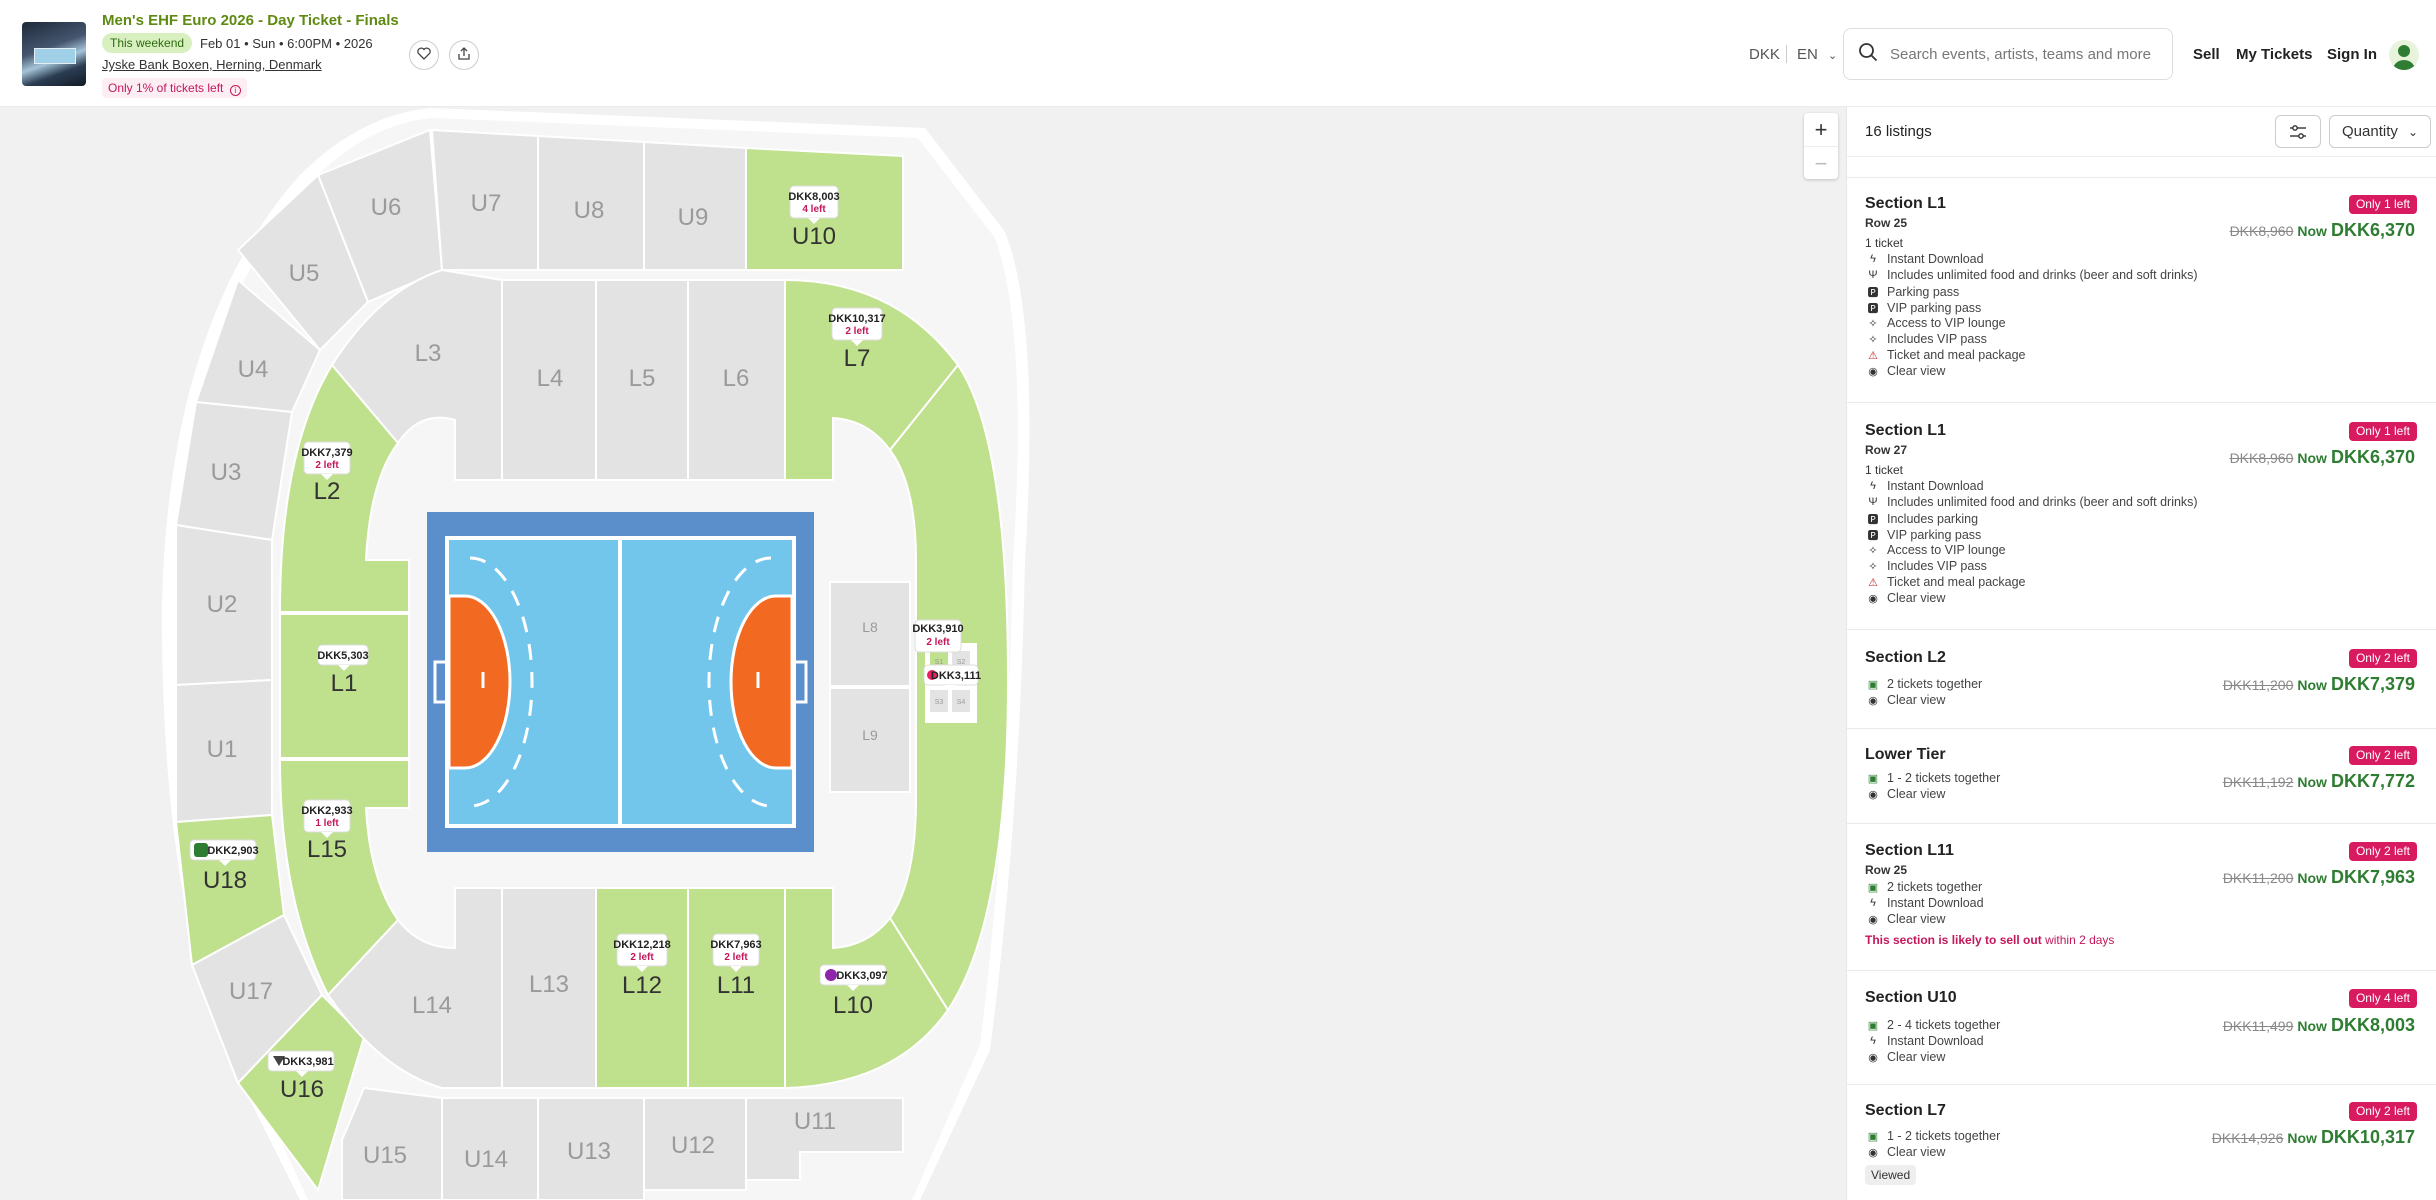 This screenshot has height=1200, width=2436. What do you see at coordinates (1833, 56) in the screenshot?
I see `chevron-down-icon: ⌄` at bounding box center [1833, 56].